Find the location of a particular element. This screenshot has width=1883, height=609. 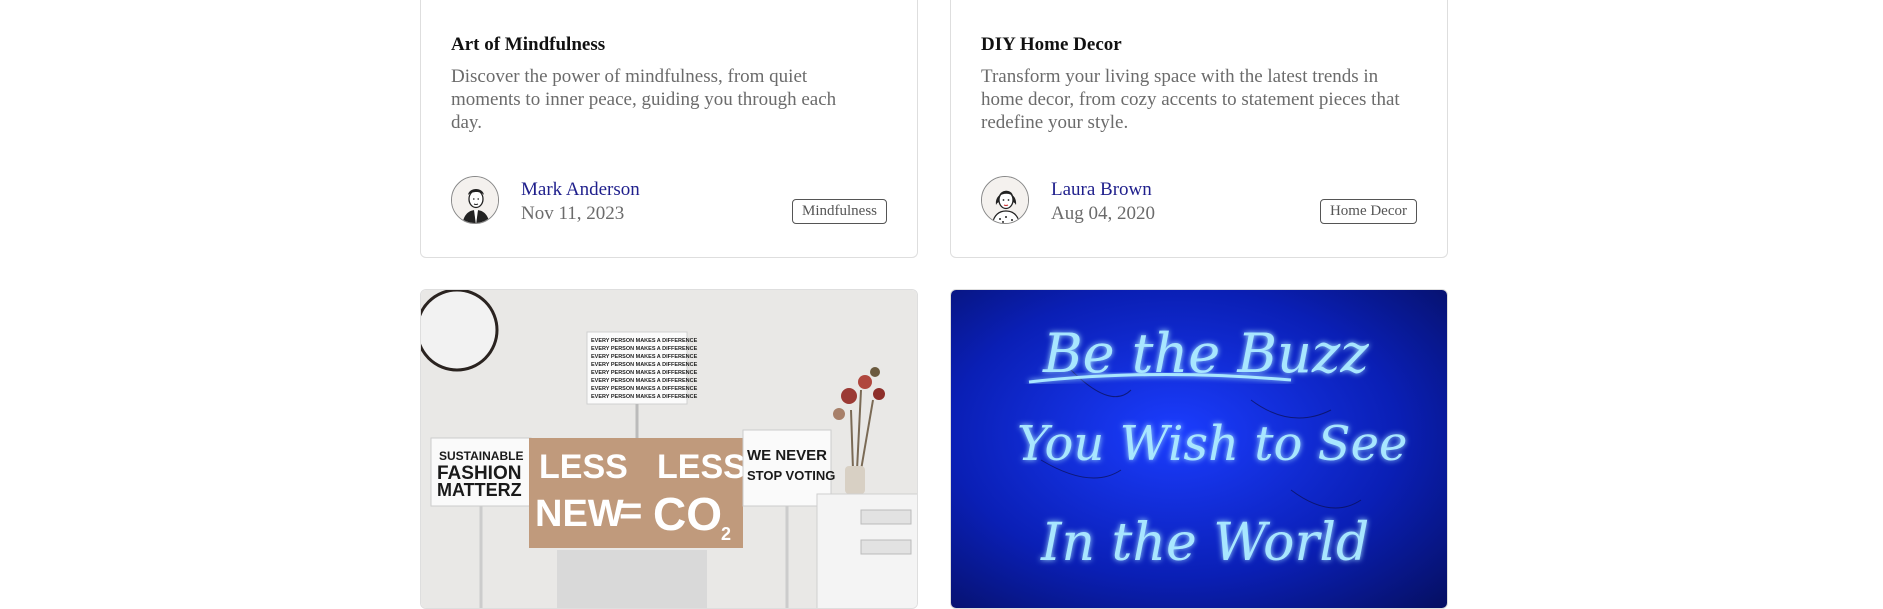

category-tag: Mindfulness is located at coordinates (839, 211).